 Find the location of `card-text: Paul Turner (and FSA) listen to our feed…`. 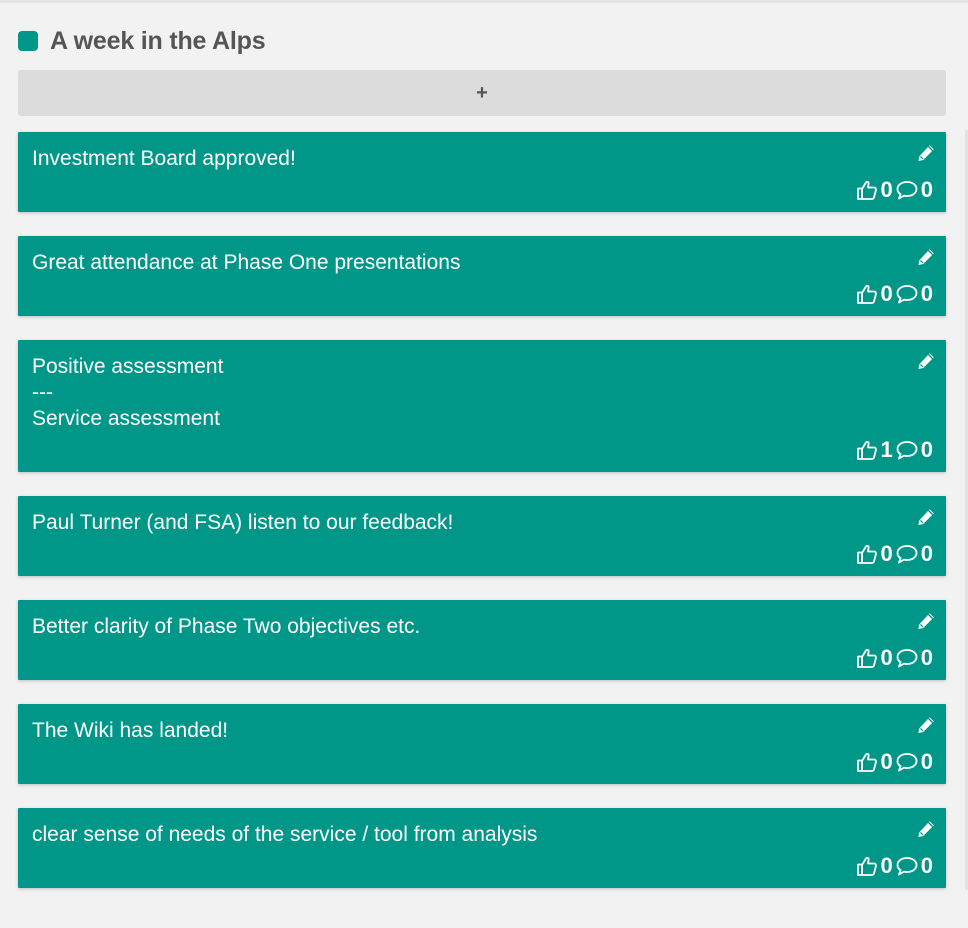

card-text: Paul Turner (and FSA) listen to our feed… is located at coordinates (243, 522).